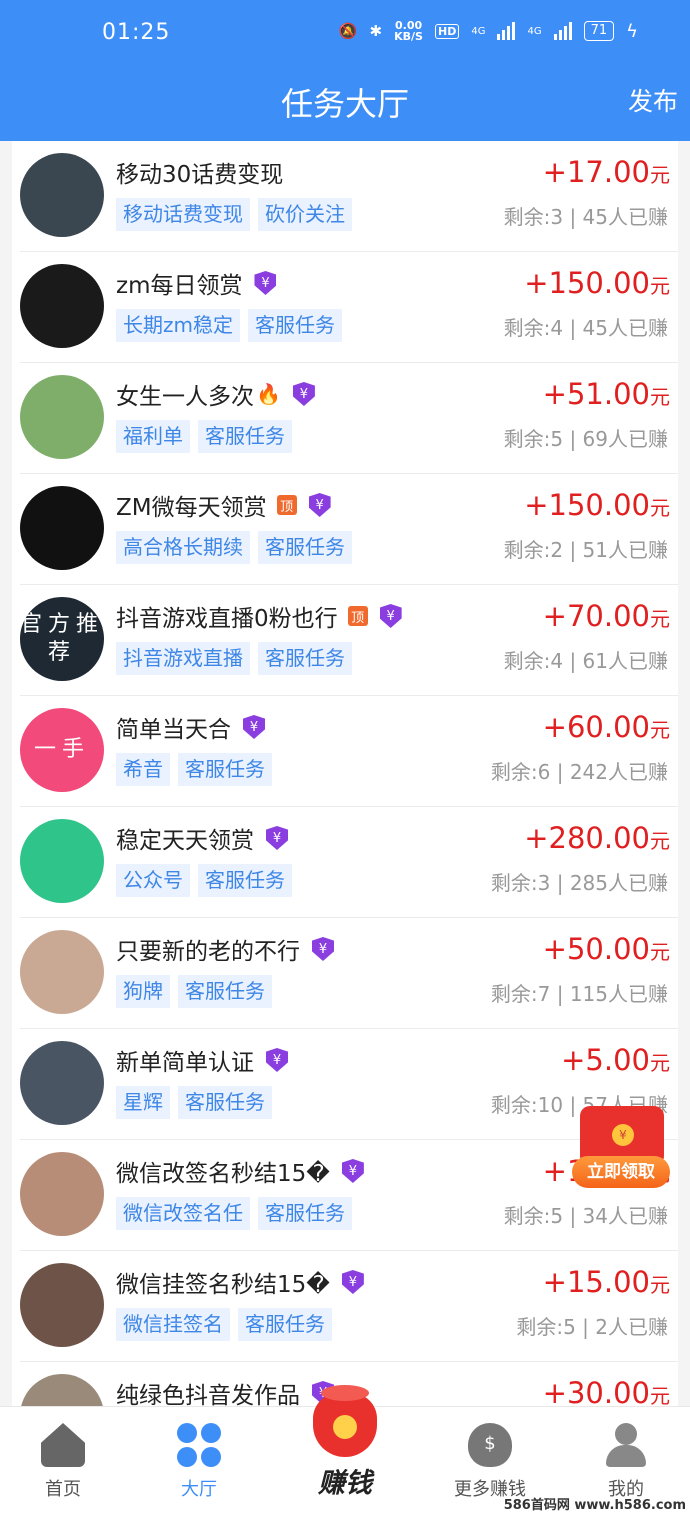  I want to click on page-title: 任务大厅, so click(344, 104).